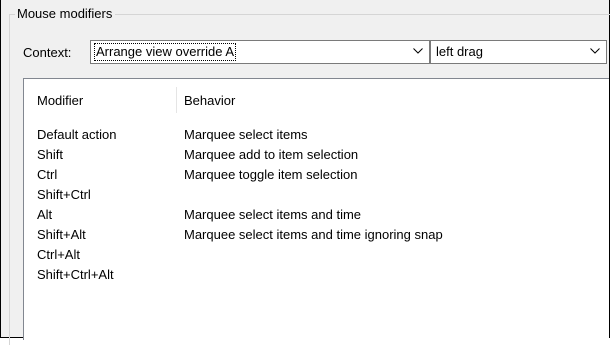  What do you see at coordinates (58, 254) in the screenshot?
I see `row-modifier: Ctrl+Alt` at bounding box center [58, 254].